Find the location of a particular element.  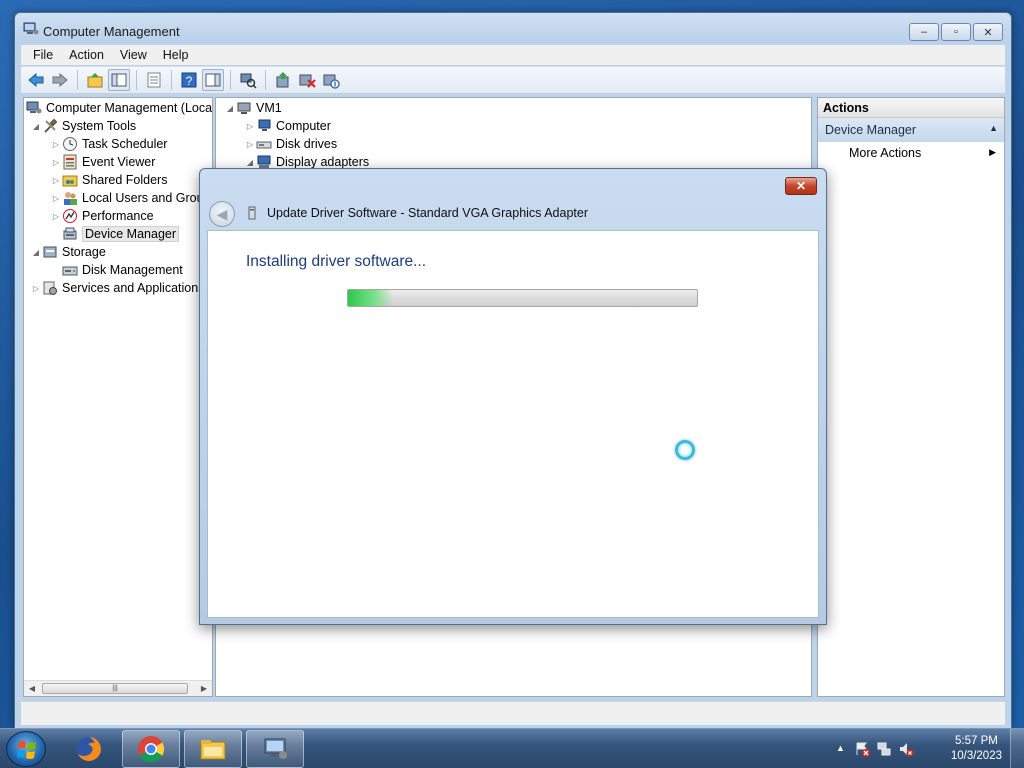

progress-fill is located at coordinates (371, 298).